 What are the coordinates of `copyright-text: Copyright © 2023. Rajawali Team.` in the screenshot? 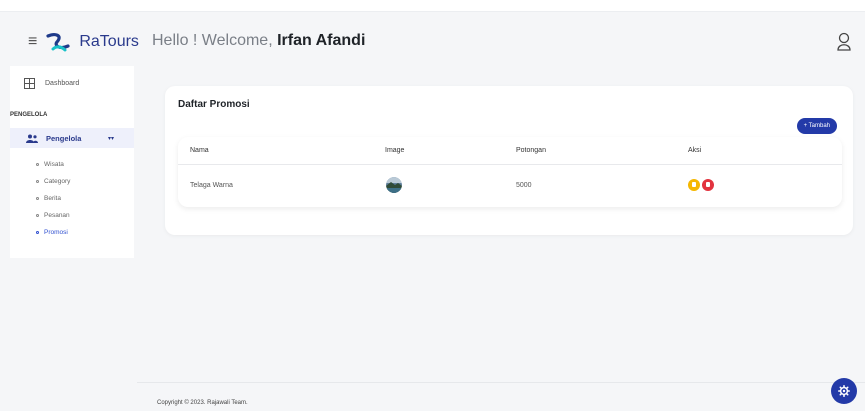 It's located at (202, 403).